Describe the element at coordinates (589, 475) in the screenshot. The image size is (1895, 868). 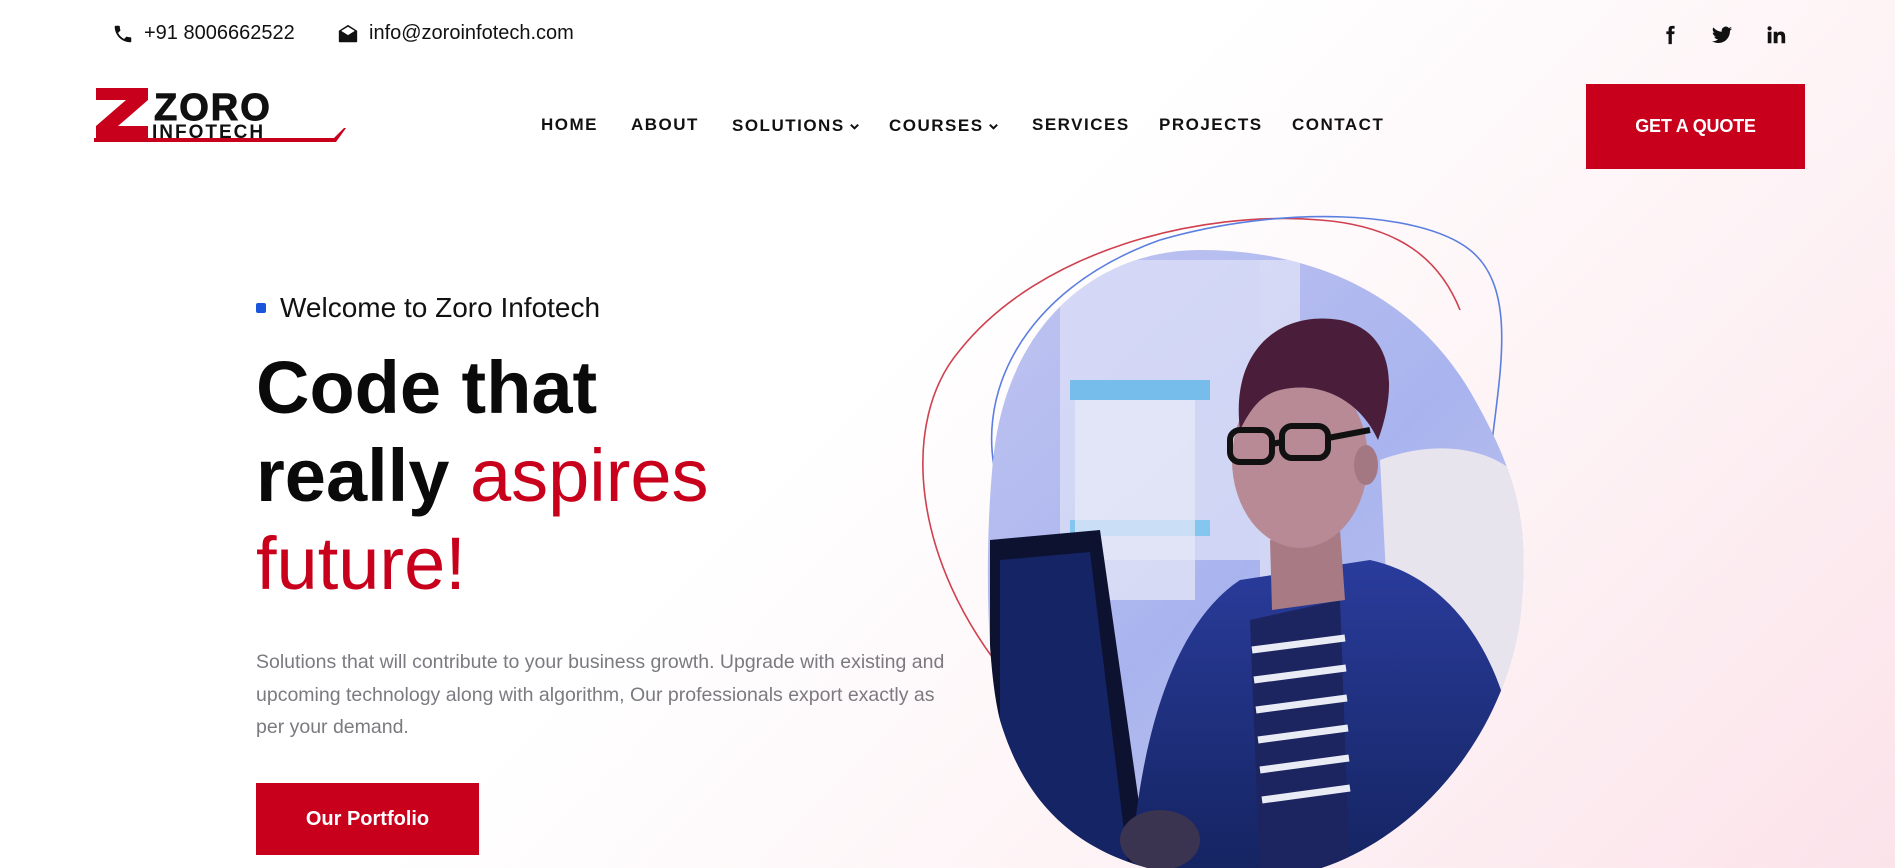
I see `headline-accent1: aspires` at that location.